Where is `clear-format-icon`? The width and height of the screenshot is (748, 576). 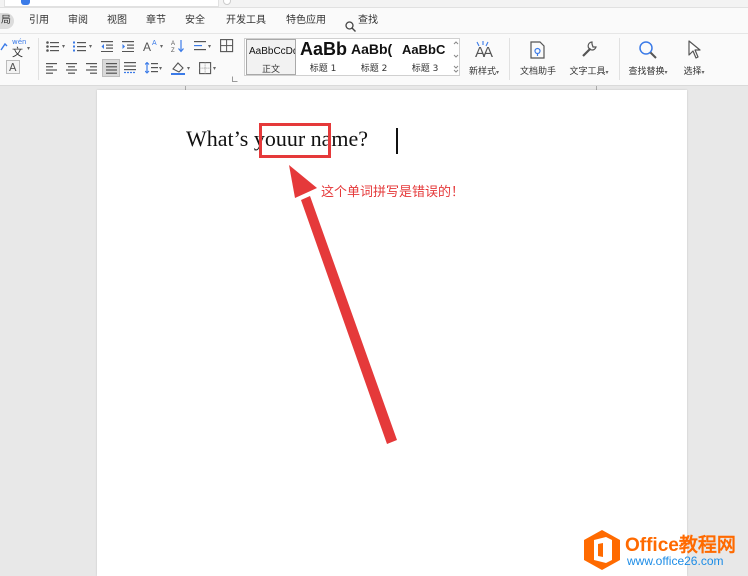 clear-format-icon is located at coordinates (4, 47).